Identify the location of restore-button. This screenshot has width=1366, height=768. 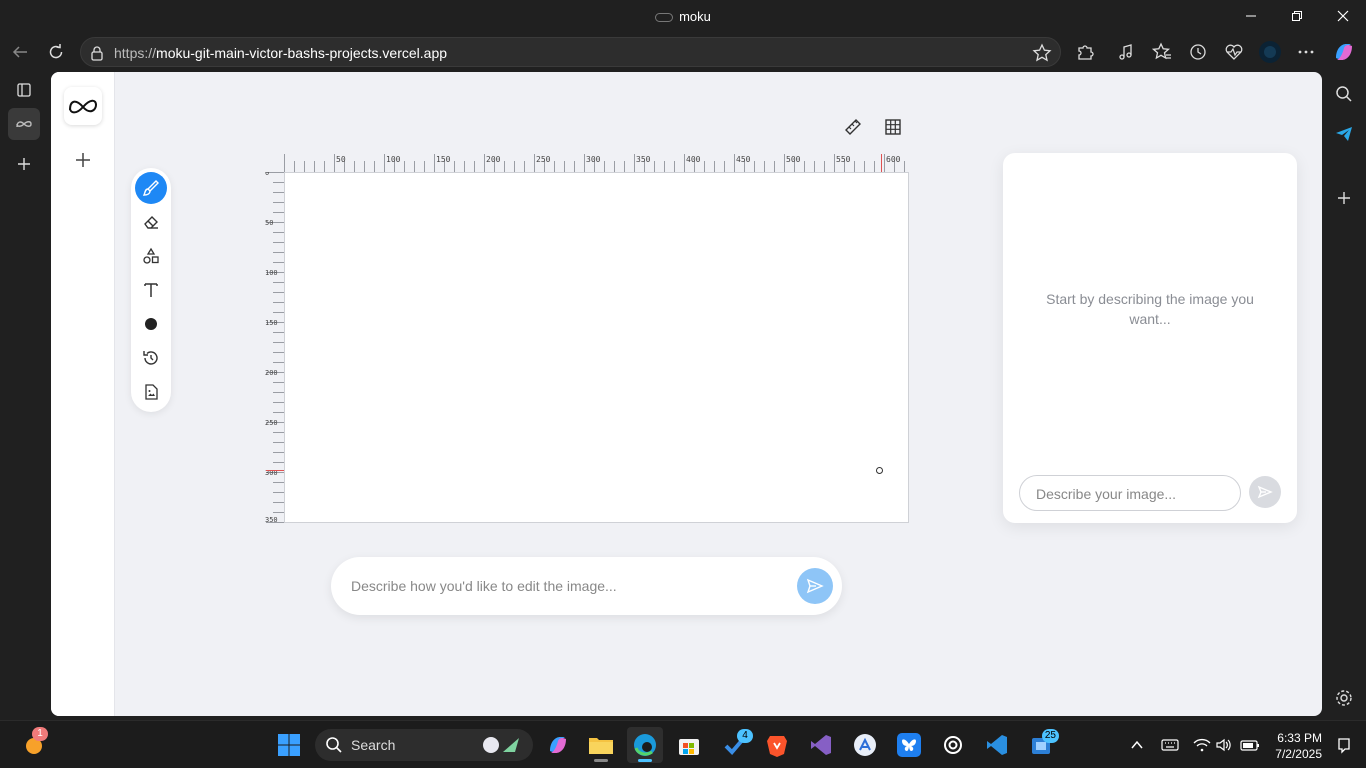
(1297, 16).